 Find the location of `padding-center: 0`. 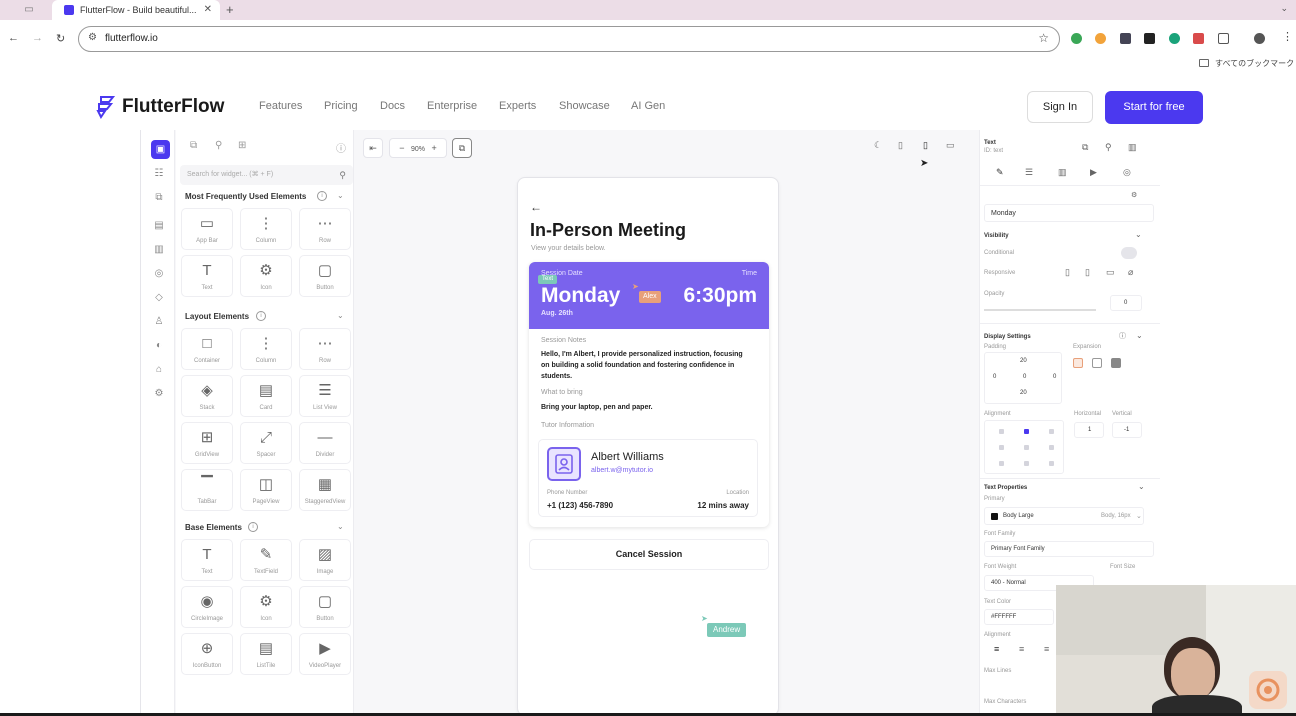

padding-center: 0 is located at coordinates (1024, 377).